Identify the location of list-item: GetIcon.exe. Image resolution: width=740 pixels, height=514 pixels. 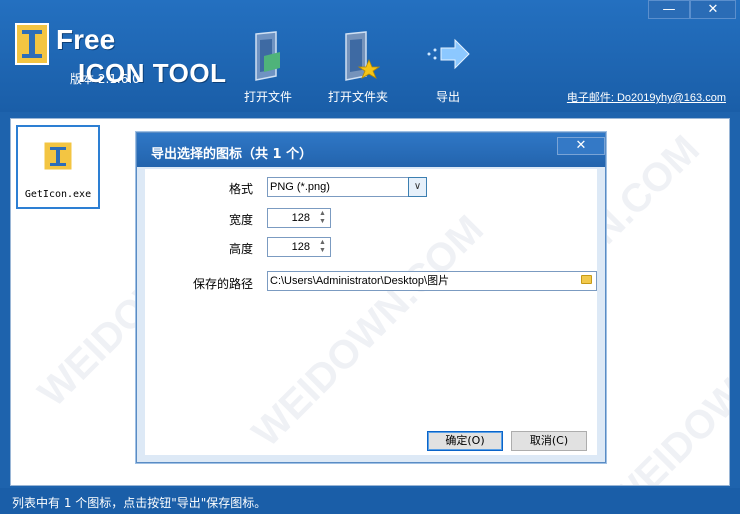
(58, 167).